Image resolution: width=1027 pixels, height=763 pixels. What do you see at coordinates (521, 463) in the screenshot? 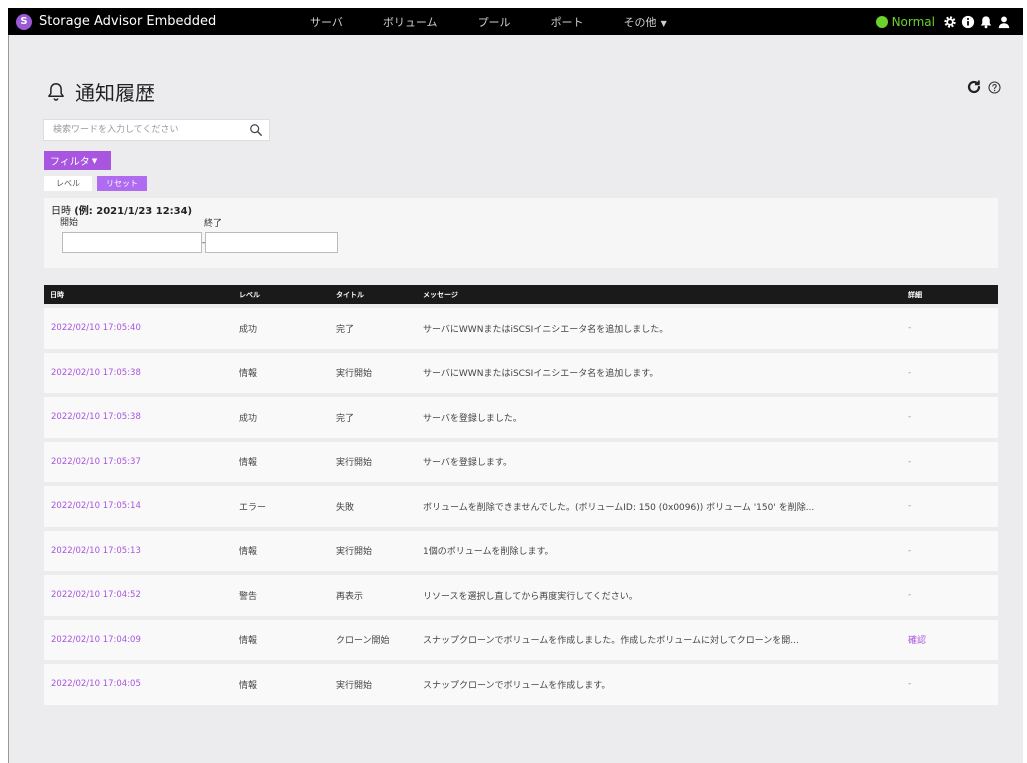
I see `table-row: 2022/02/10 17:05:37 情報 実行開始 サーバを登録します。 -` at bounding box center [521, 463].